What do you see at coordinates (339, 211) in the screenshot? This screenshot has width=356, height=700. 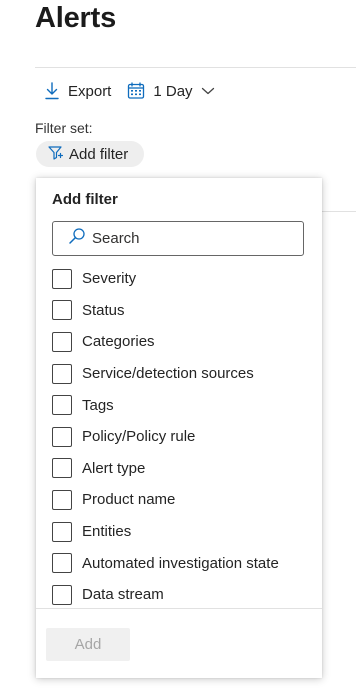 I see `background-divider` at bounding box center [339, 211].